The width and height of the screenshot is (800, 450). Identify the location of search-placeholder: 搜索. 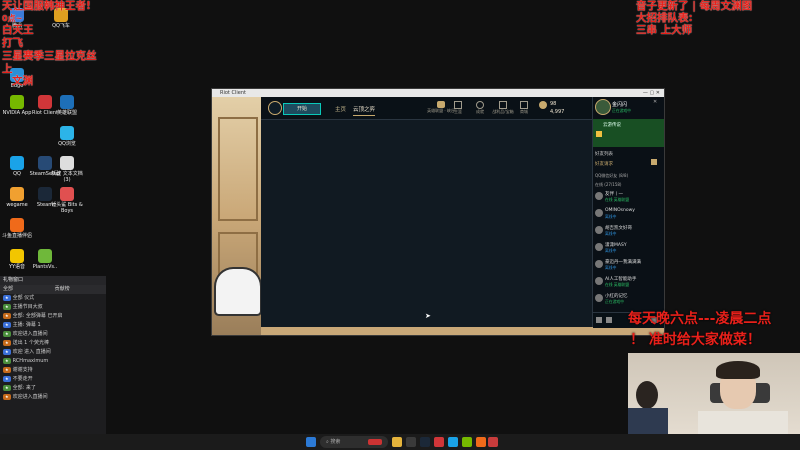
(335, 442).